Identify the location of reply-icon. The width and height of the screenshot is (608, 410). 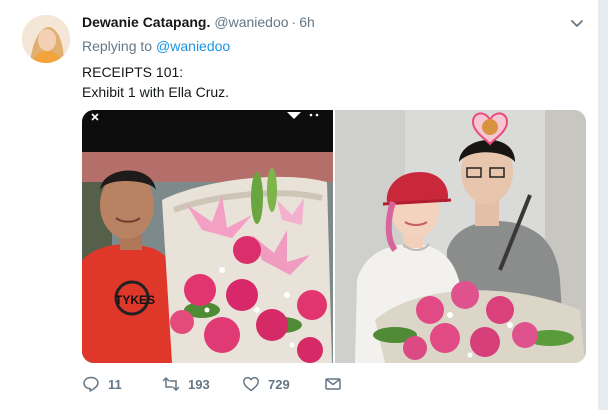
(91, 384).